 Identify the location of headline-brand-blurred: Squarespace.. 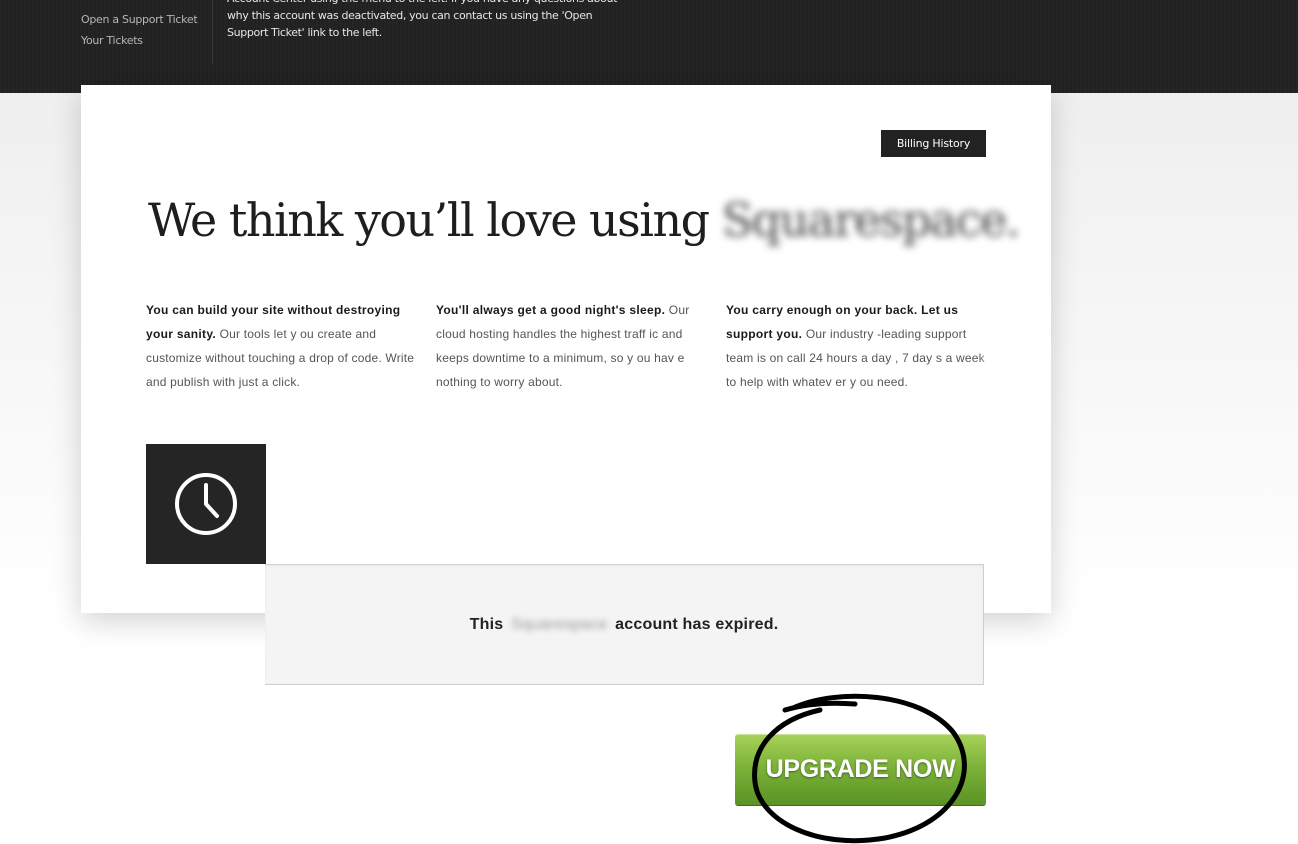
(871, 220).